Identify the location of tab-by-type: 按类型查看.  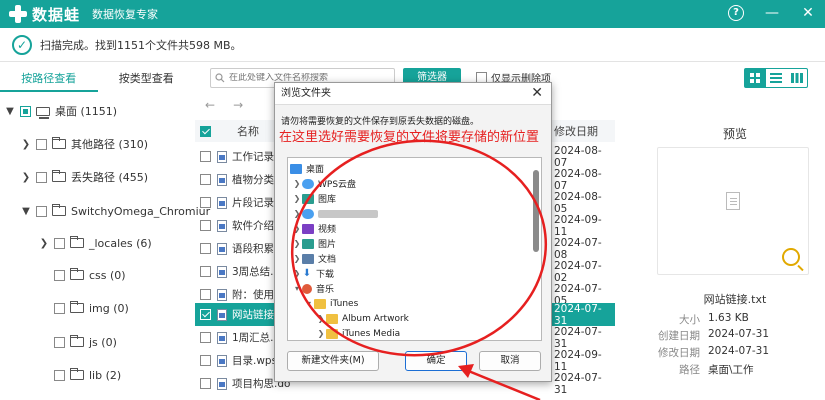
(147, 79).